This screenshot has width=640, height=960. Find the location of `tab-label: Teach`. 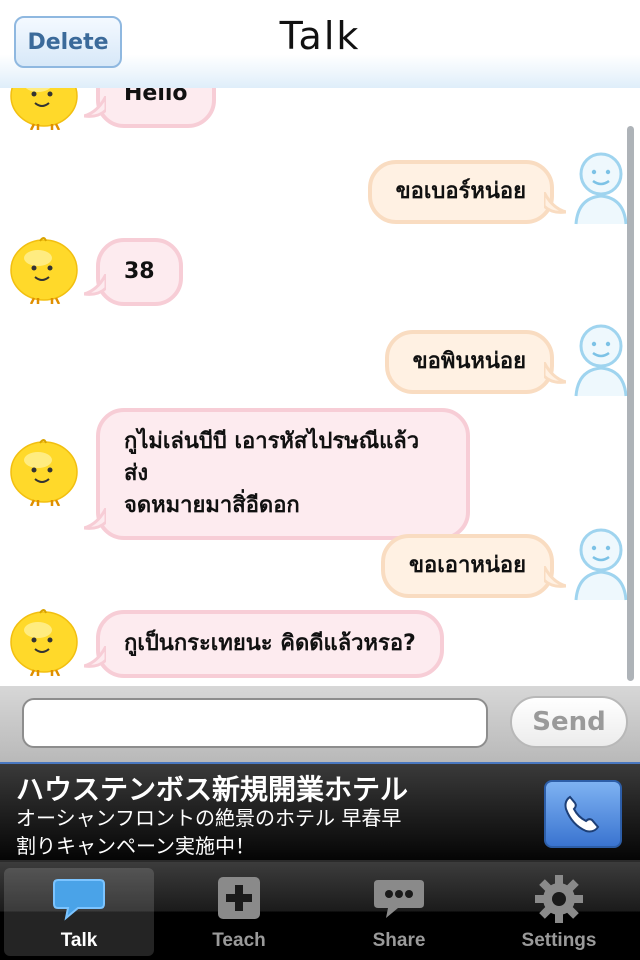

tab-label: Teach is located at coordinates (239, 940).